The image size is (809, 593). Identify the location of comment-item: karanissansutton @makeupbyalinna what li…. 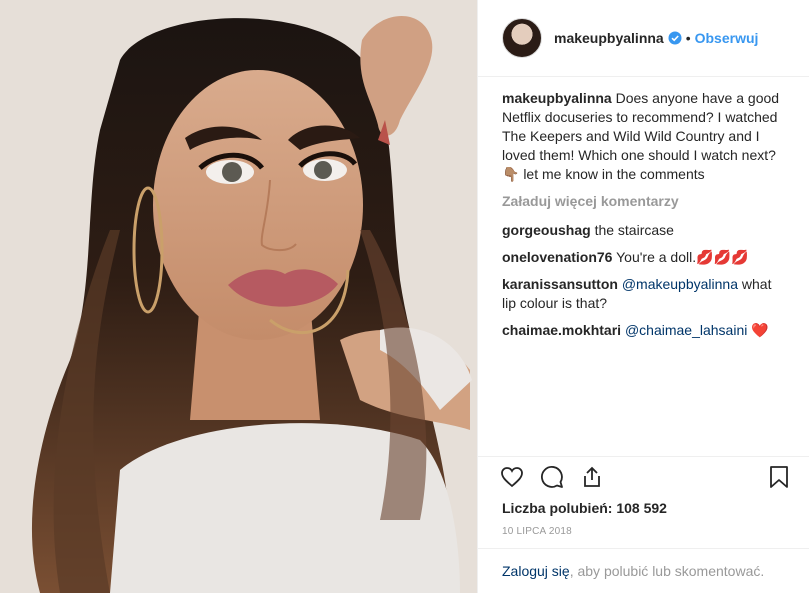
(645, 294).